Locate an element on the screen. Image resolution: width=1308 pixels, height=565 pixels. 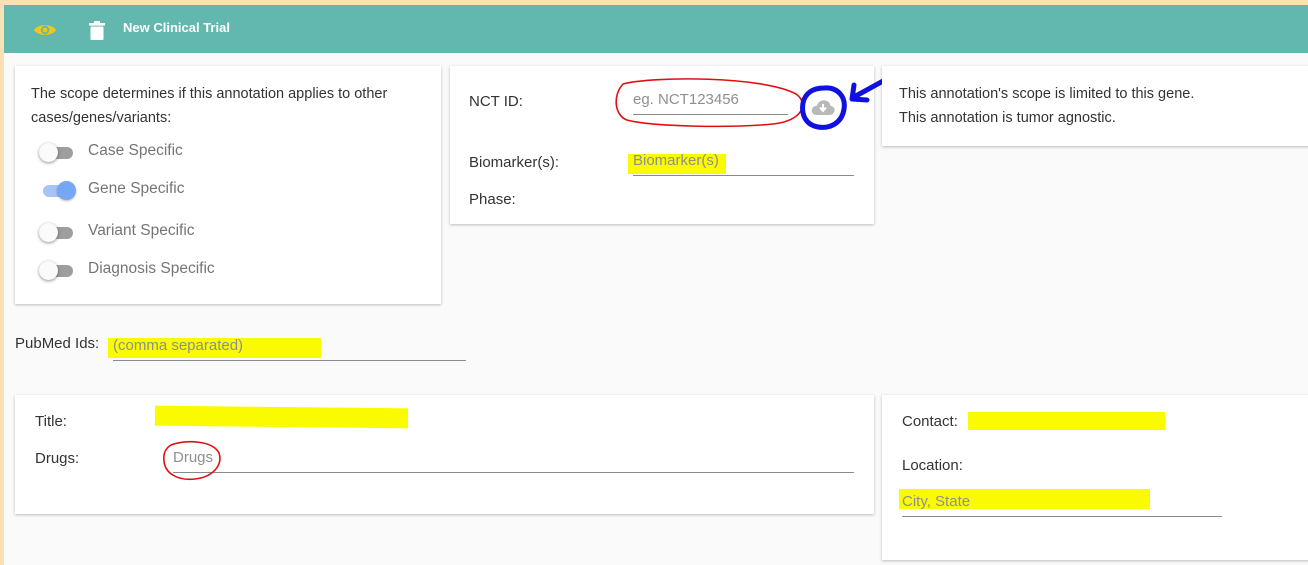
nct-id-label: NCT ID: is located at coordinates (496, 101).